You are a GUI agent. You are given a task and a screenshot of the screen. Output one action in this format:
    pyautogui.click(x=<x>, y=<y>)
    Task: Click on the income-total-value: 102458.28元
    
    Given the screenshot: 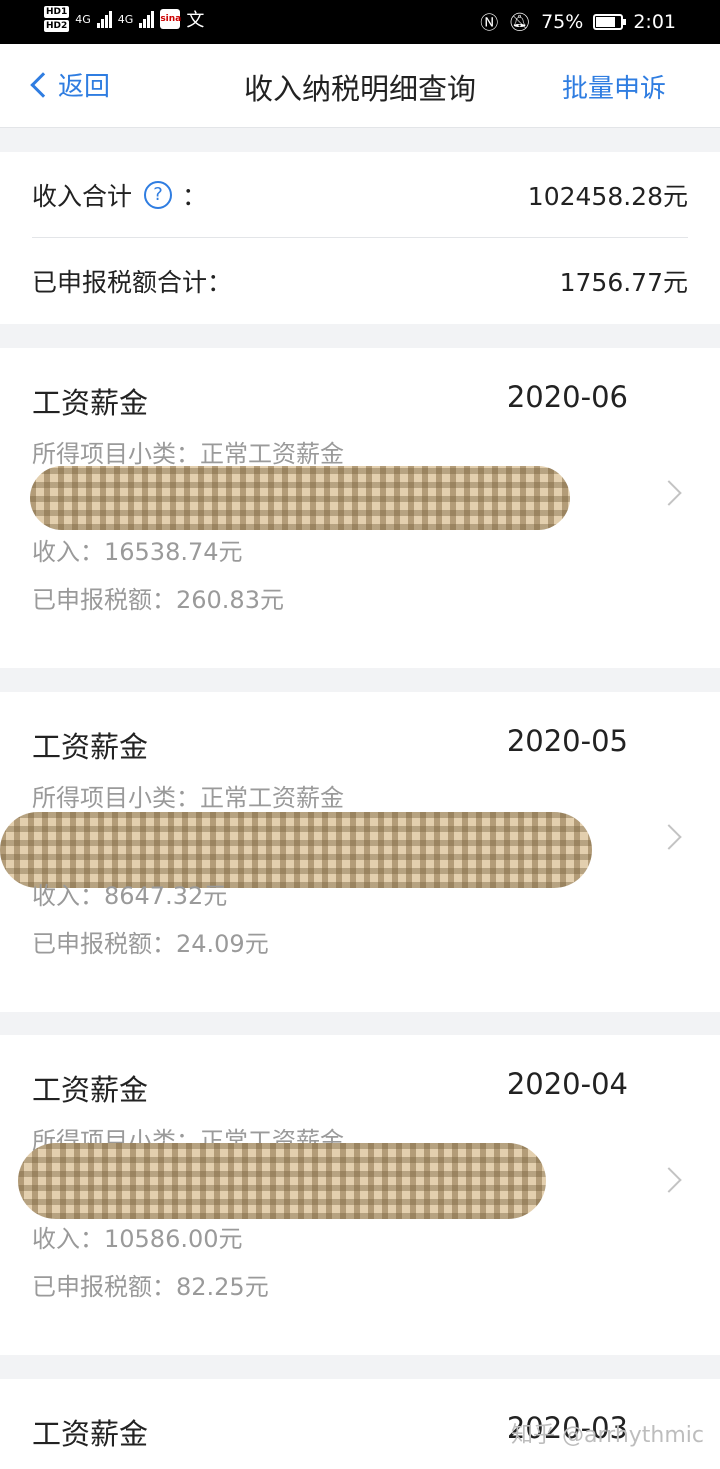 What is the action you would take?
    pyautogui.click(x=607, y=196)
    